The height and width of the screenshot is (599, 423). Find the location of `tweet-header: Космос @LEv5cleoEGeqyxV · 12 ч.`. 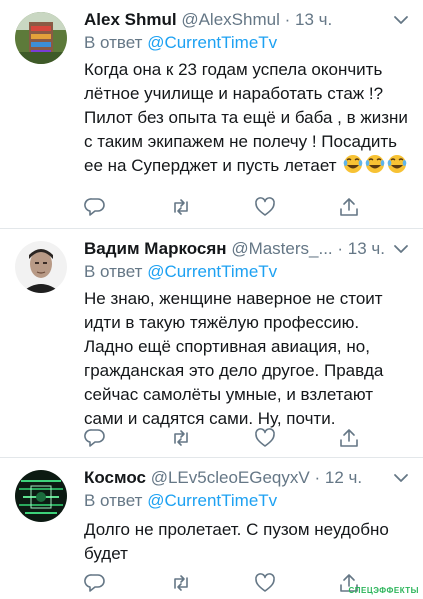

tweet-header: Космос @LEv5cleoEGeqyxV · 12 ч. is located at coordinates (249, 479).